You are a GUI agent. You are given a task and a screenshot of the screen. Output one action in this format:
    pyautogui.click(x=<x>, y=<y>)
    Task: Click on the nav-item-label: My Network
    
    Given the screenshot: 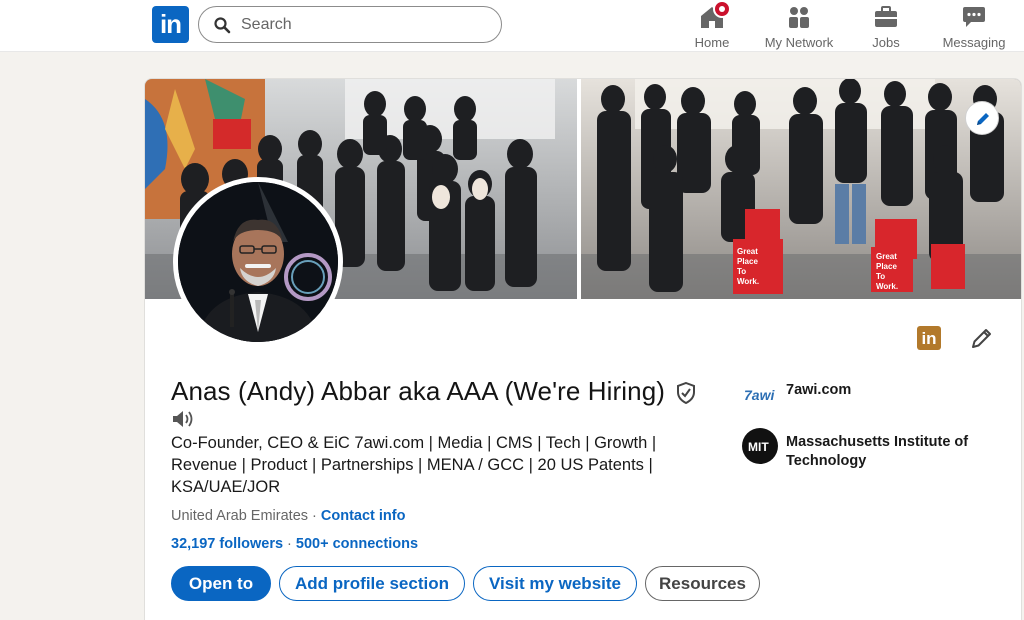 What is the action you would take?
    pyautogui.click(x=799, y=42)
    